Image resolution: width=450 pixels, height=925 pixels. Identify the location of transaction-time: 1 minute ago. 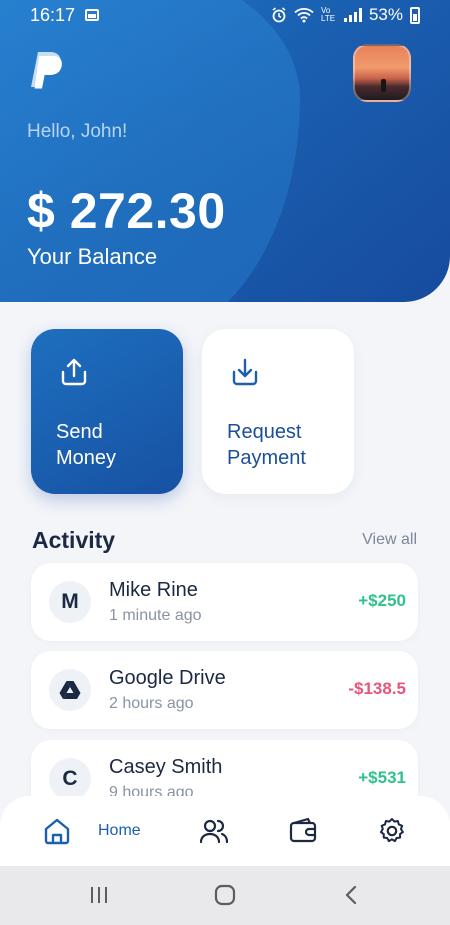
(155, 615).